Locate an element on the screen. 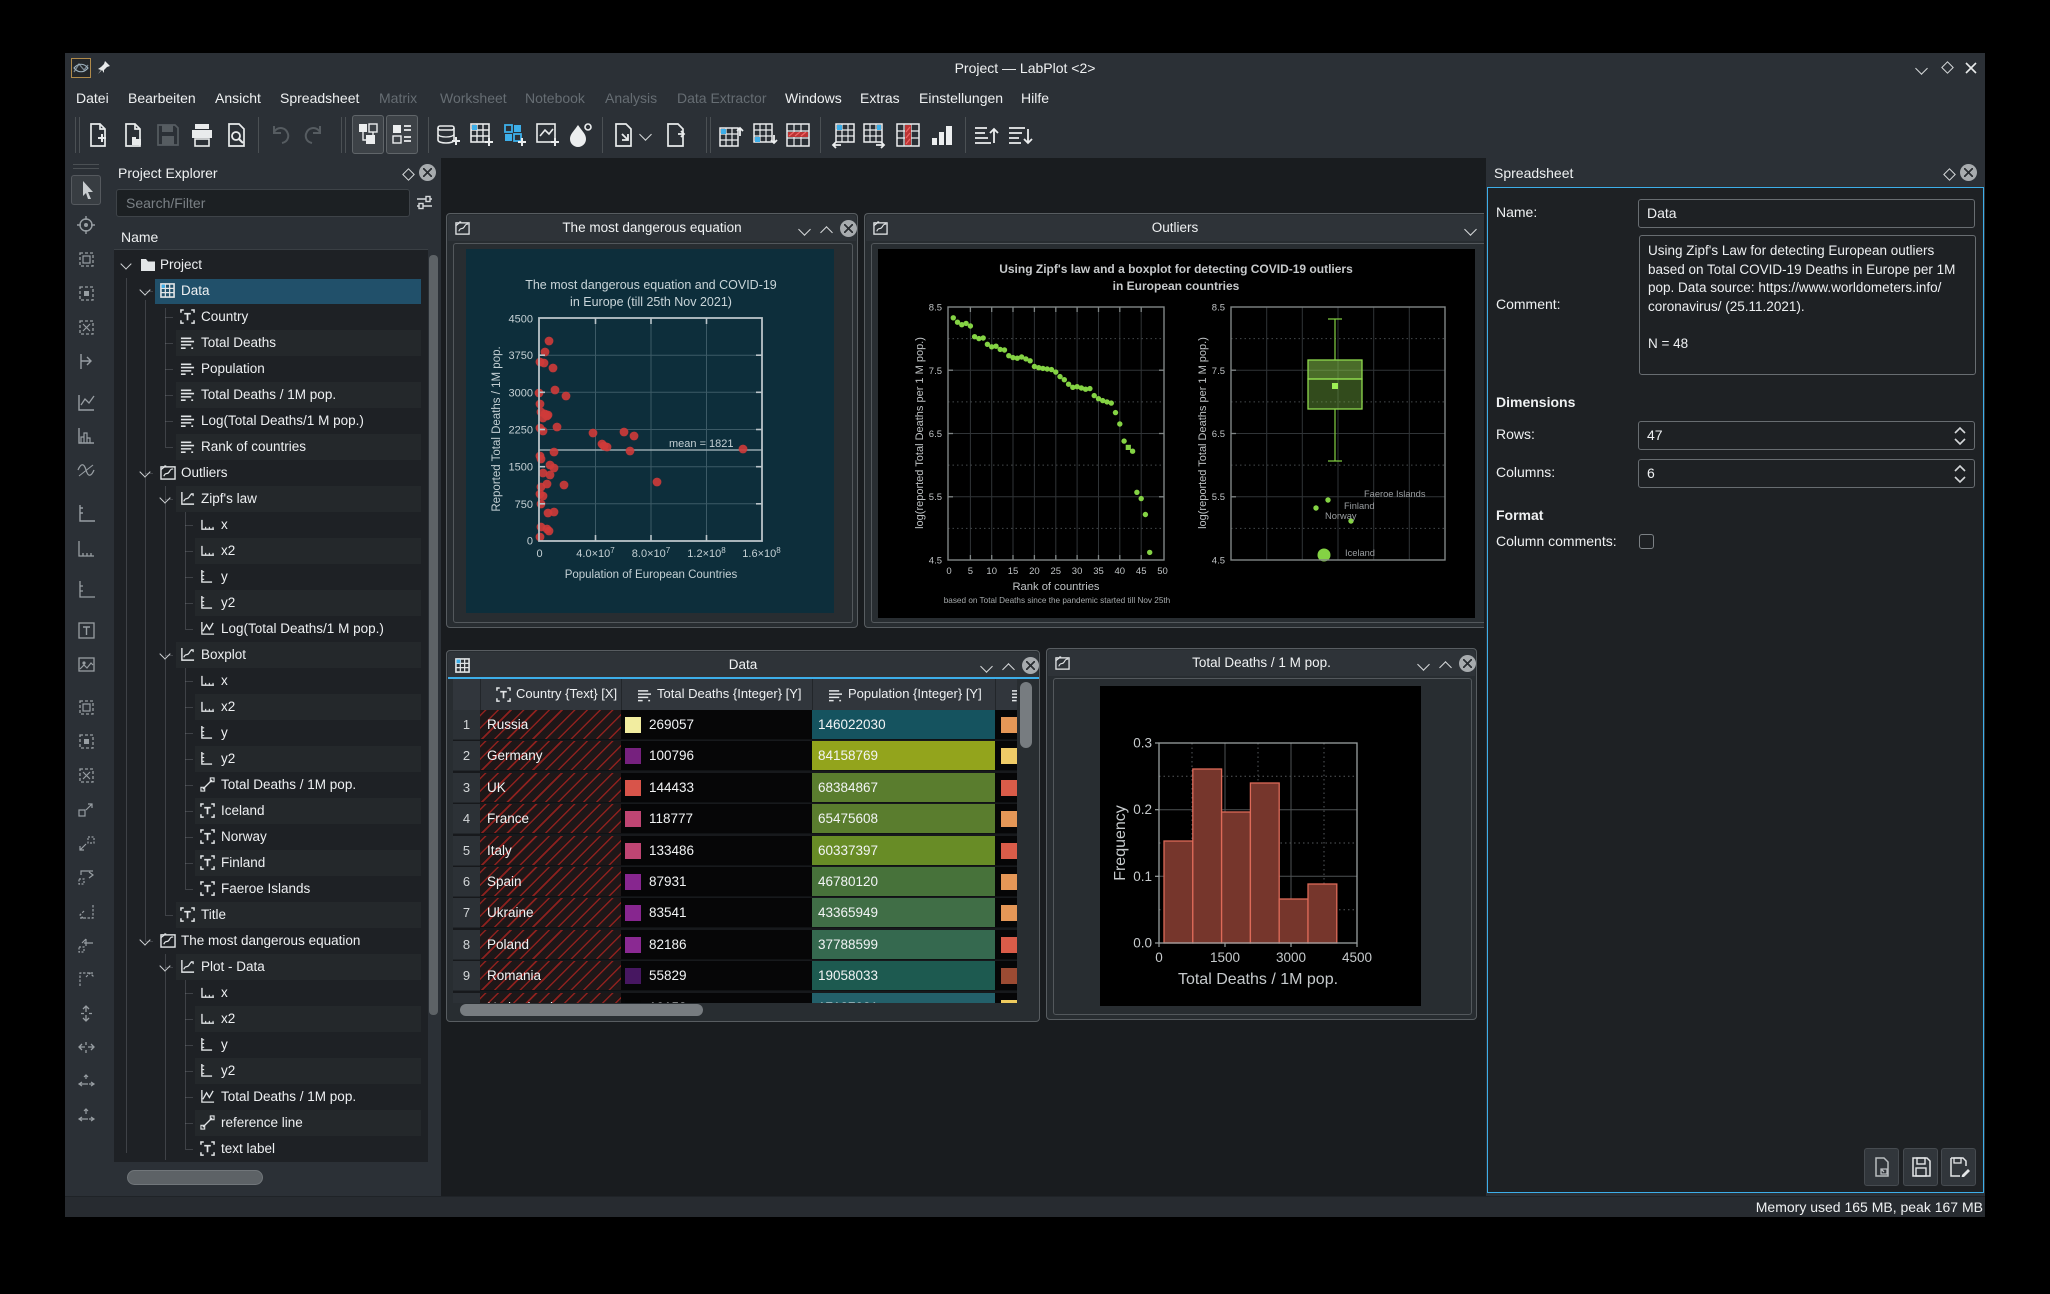 This screenshot has height=1294, width=2050. svg-text: 20 is located at coordinates (1034, 571).